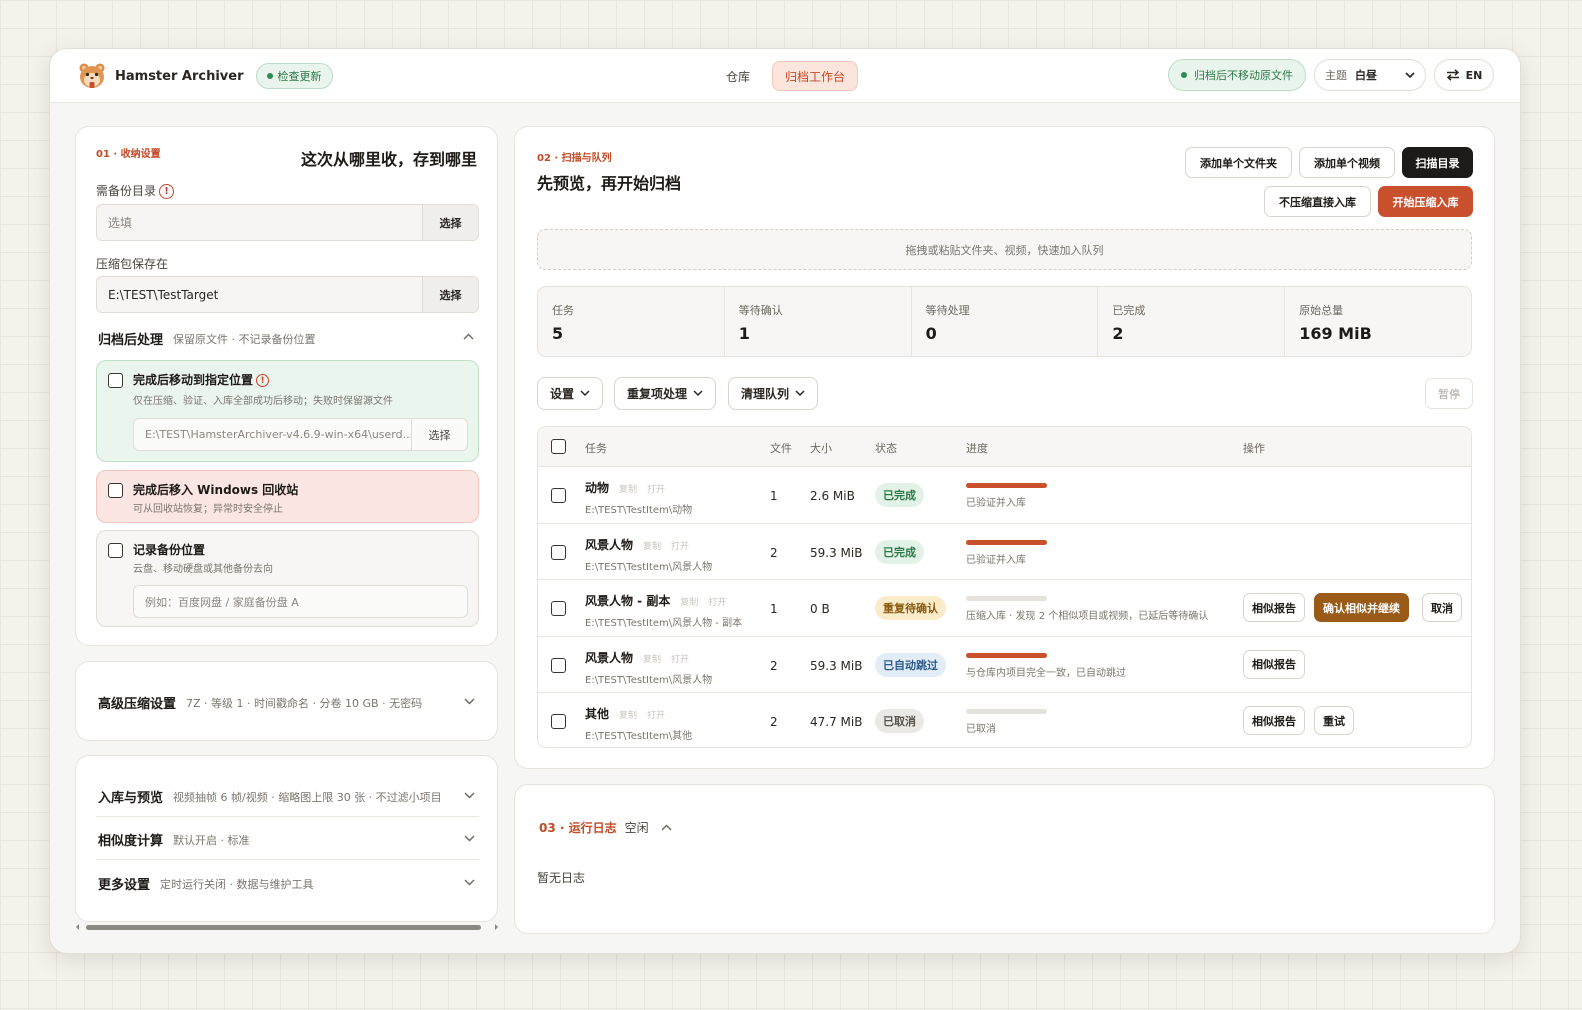 The width and height of the screenshot is (1582, 1010). I want to click on more-settings-section: 更多设置 定时运行关闭 · 数据与维护工具, so click(206, 884).